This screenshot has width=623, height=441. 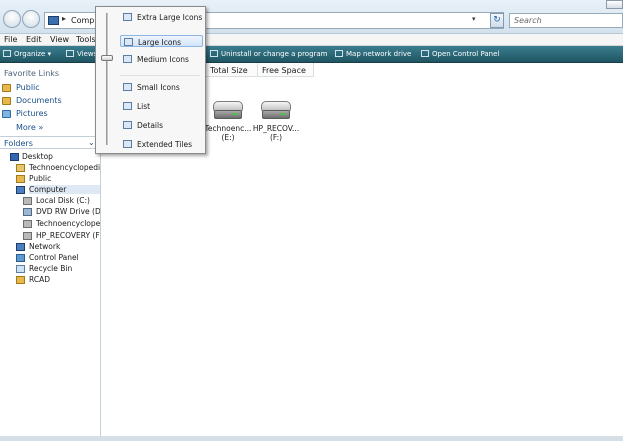 I want to click on view-option-extended-tiles: Extended Tiles, so click(x=161, y=144).